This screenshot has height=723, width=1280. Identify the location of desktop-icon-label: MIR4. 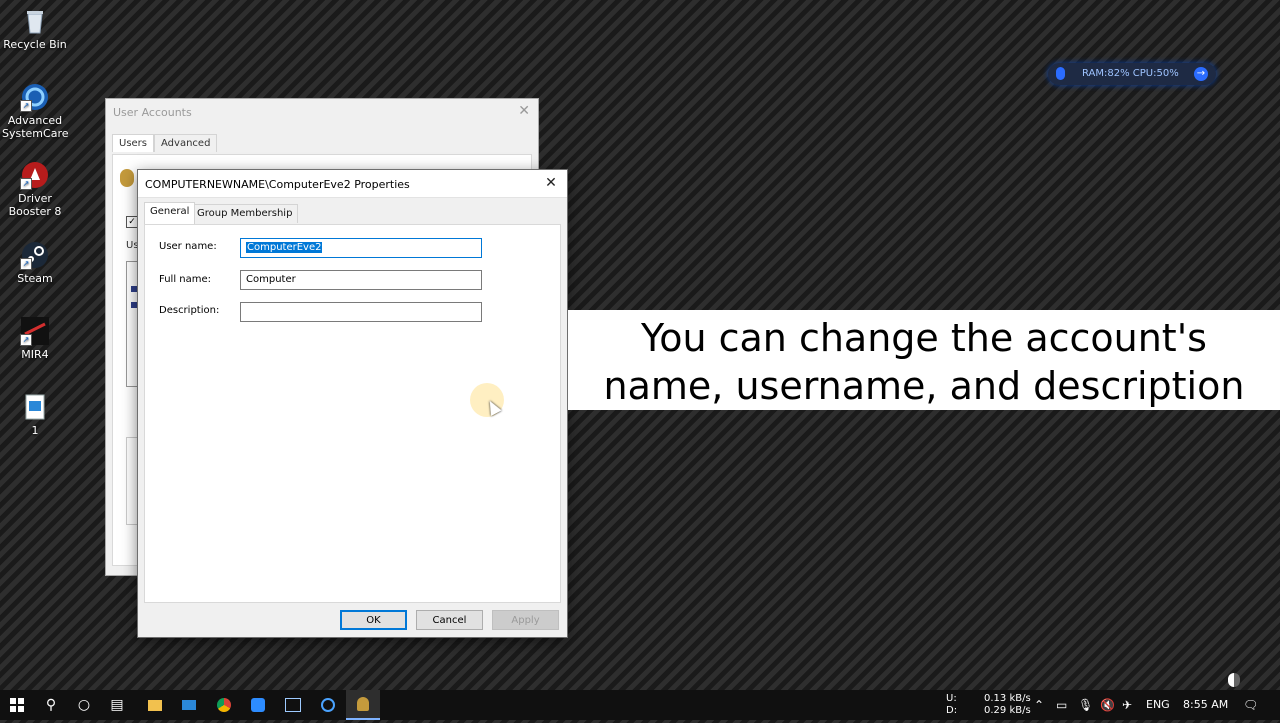
(35, 354).